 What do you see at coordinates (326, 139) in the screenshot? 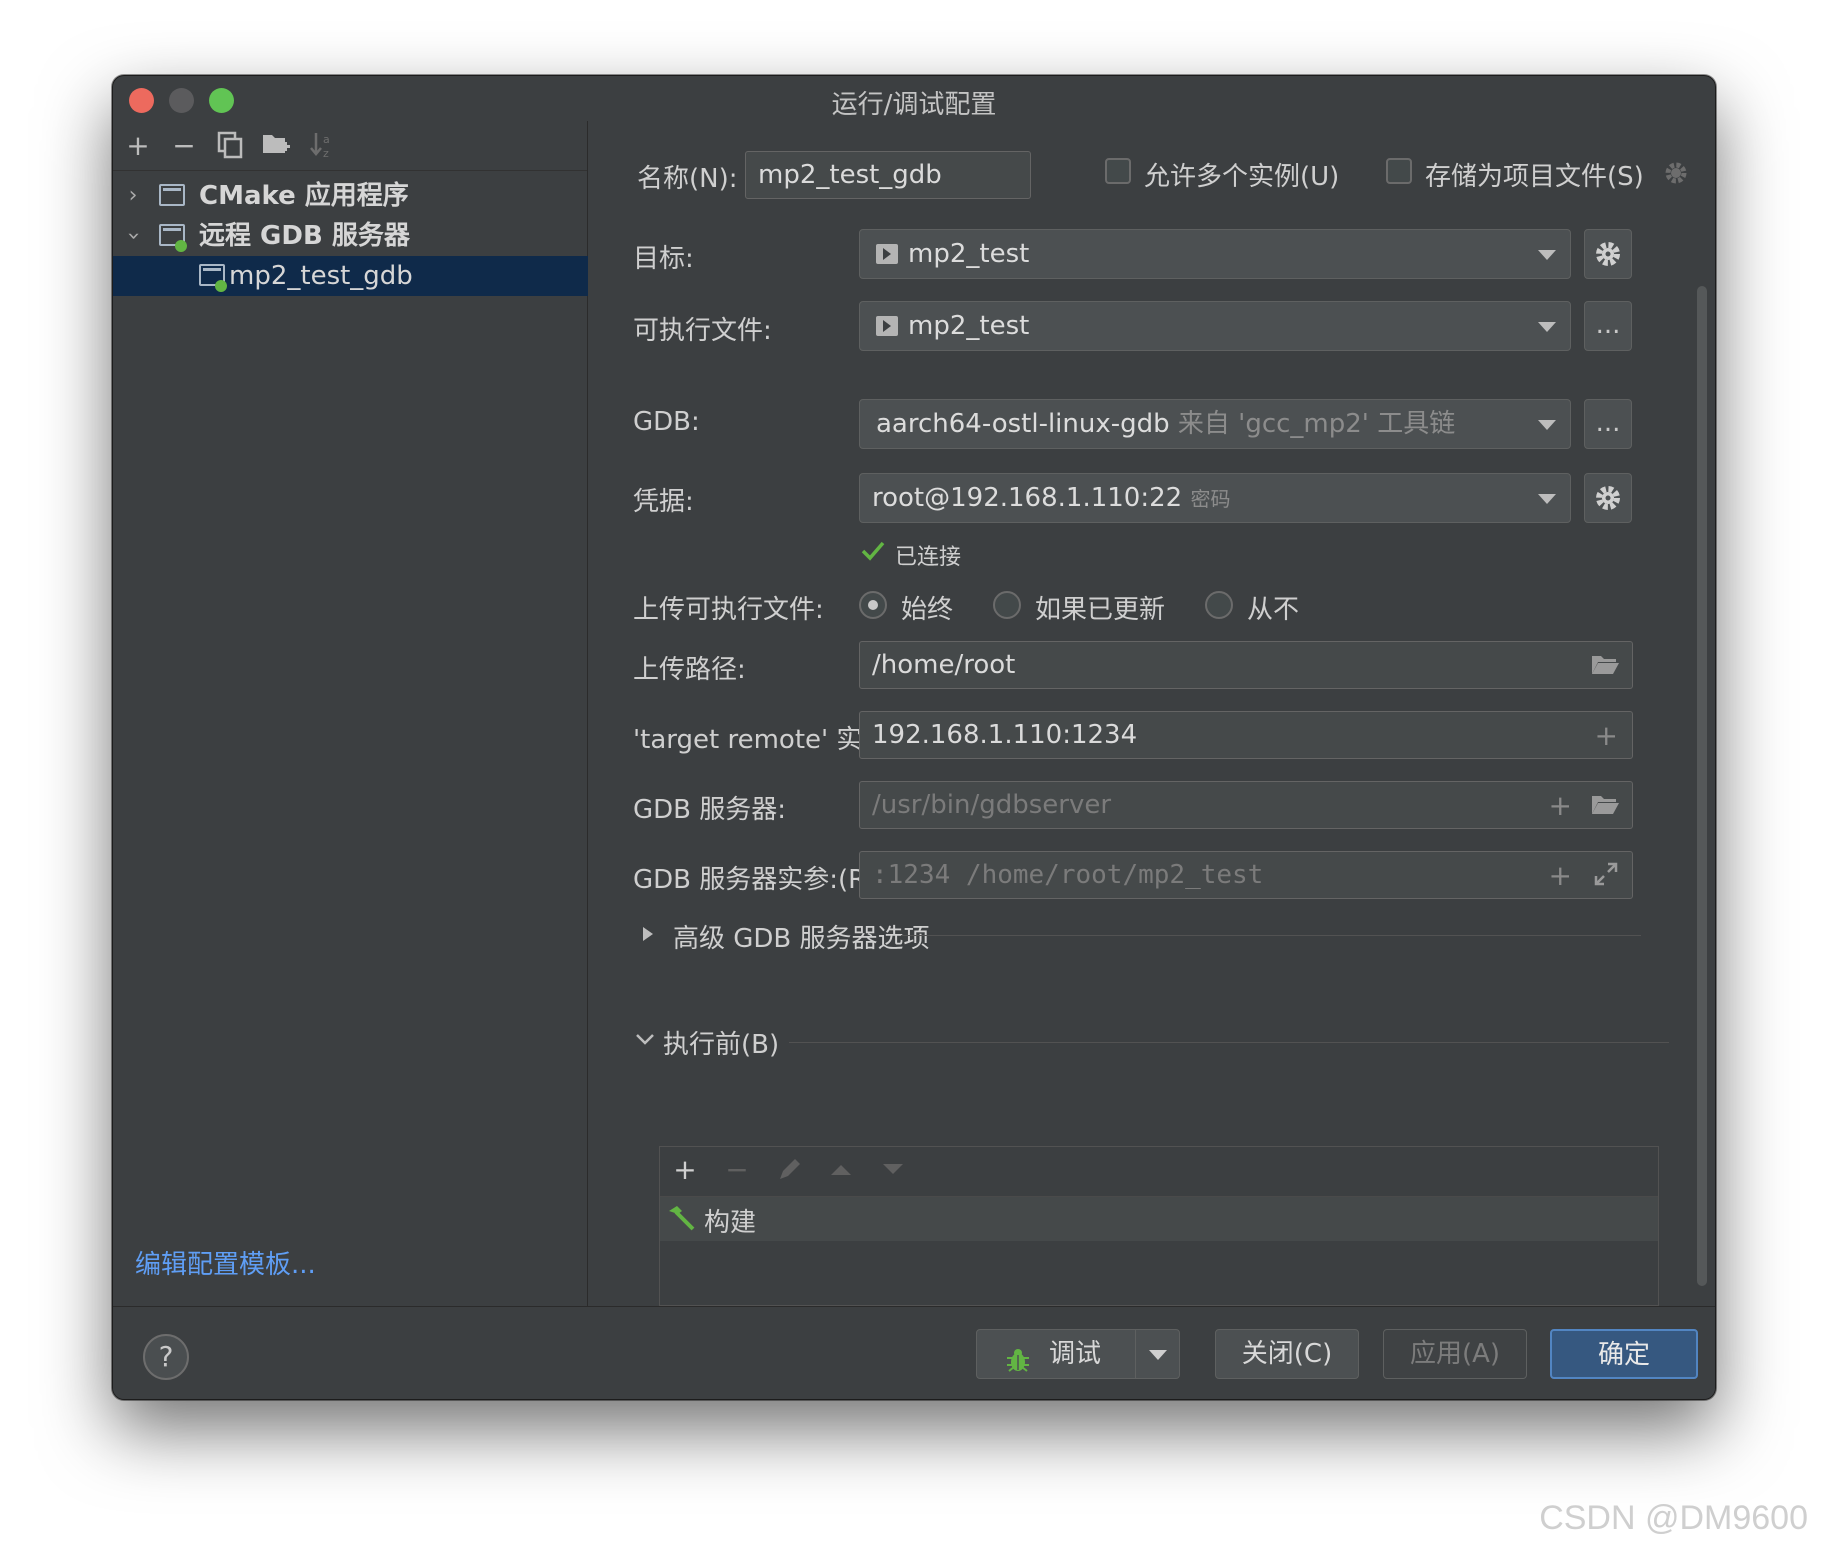
I see `svg-text: a` at bounding box center [326, 139].